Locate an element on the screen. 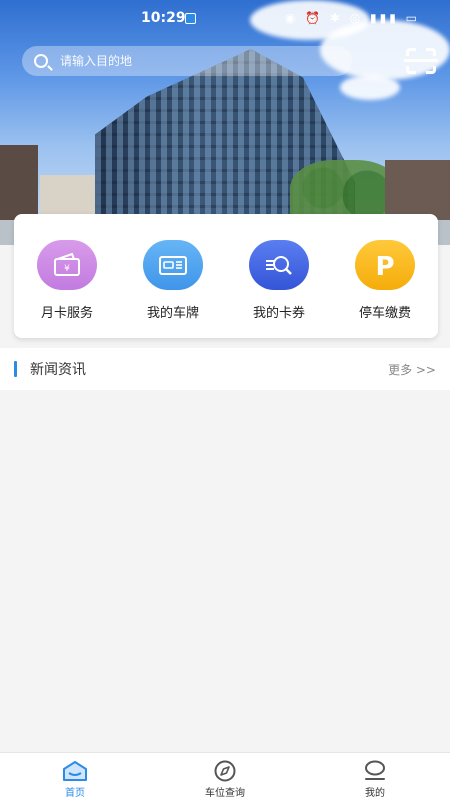  status-bar: 10:29 ◉ ⏰ ✱ ◎ ▮▮▮ ▭ is located at coordinates (225, 19).